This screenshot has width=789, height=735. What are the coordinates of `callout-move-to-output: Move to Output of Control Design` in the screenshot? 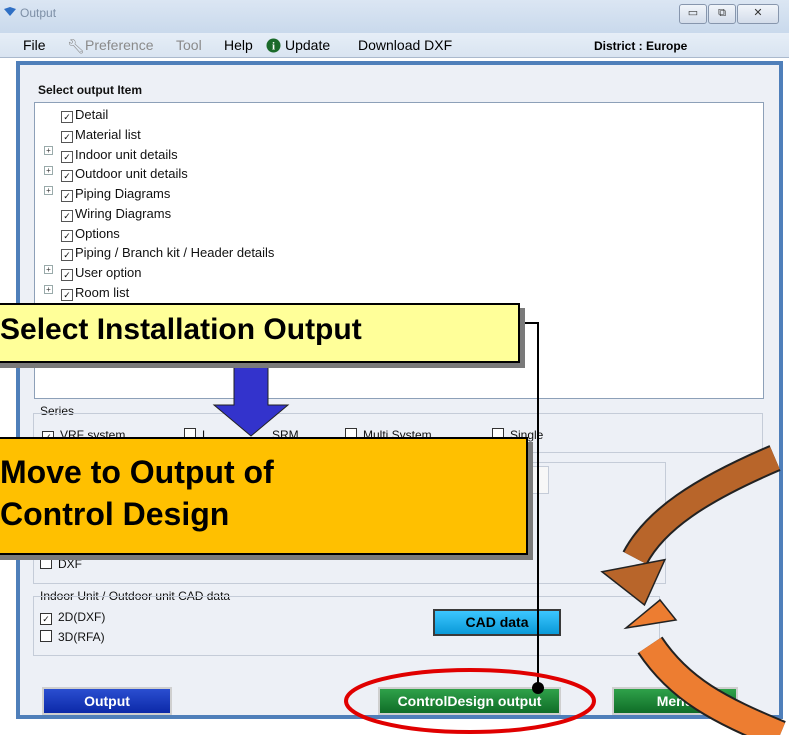 It's located at (264, 496).